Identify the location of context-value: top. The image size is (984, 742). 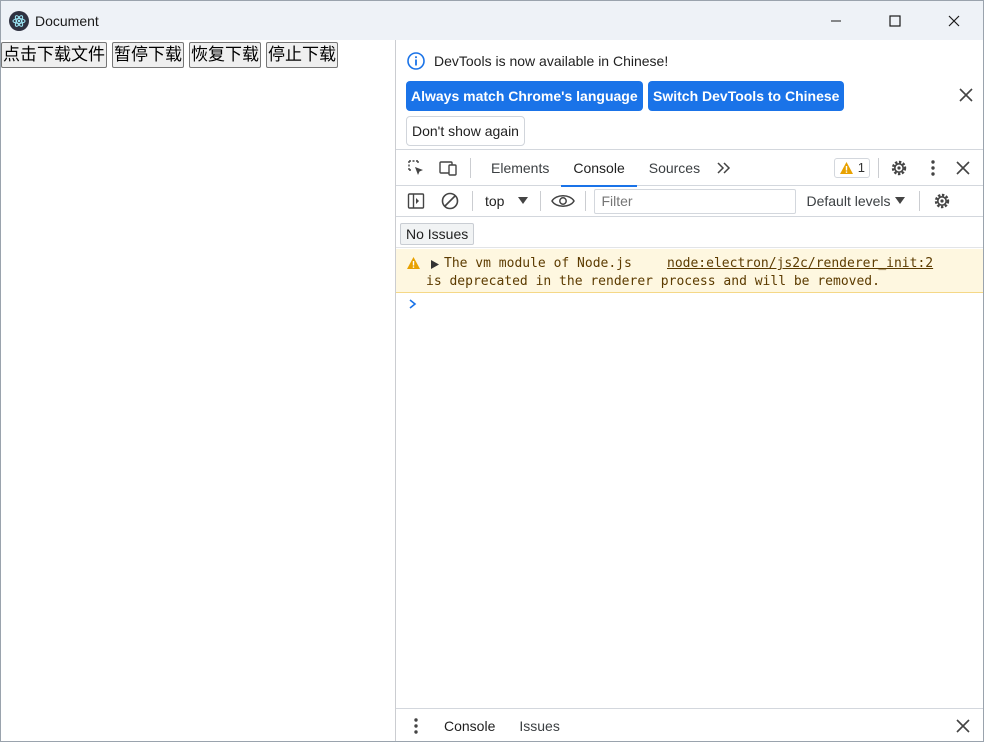
(495, 201).